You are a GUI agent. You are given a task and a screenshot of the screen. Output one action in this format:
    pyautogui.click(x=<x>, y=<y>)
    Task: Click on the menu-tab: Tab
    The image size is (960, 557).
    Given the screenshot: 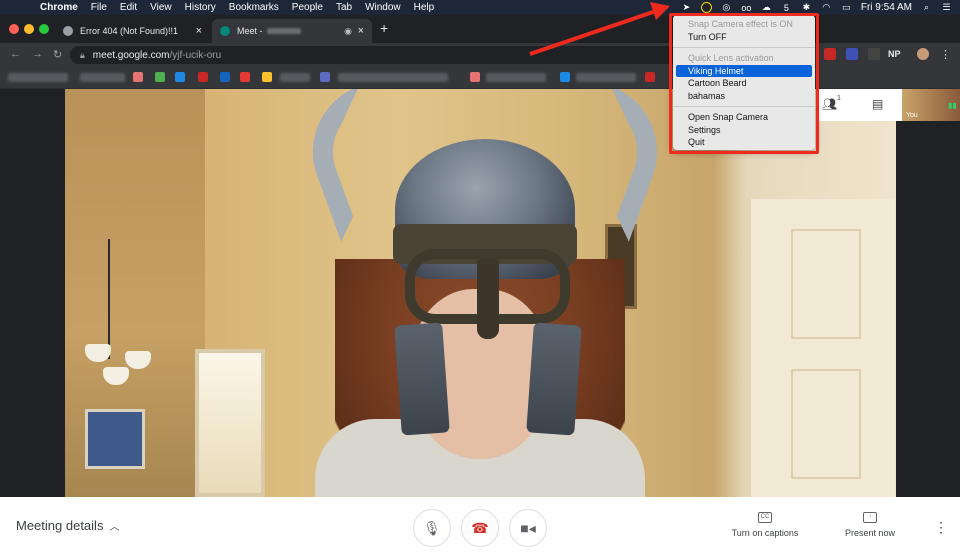 What is the action you would take?
    pyautogui.click(x=344, y=7)
    